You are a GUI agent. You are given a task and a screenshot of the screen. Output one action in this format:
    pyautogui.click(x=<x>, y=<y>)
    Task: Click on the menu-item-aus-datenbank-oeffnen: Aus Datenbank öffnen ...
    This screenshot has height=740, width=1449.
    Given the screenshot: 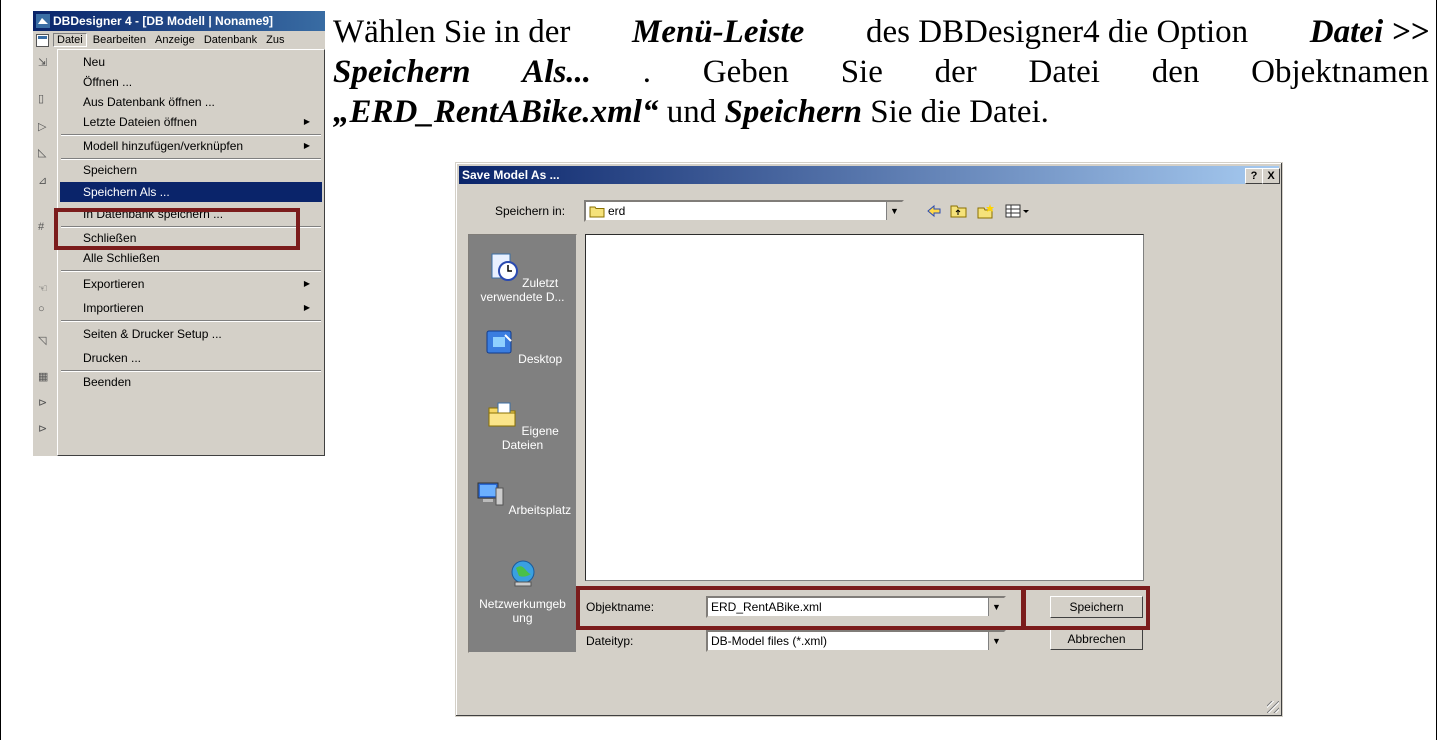 What is the action you would take?
    pyautogui.click(x=191, y=102)
    